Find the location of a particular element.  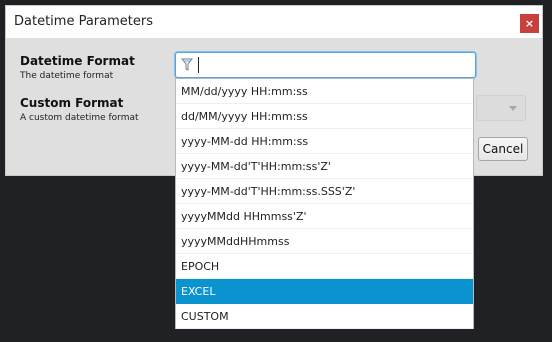

datetime-format-help: The datetime format is located at coordinates (67, 76).